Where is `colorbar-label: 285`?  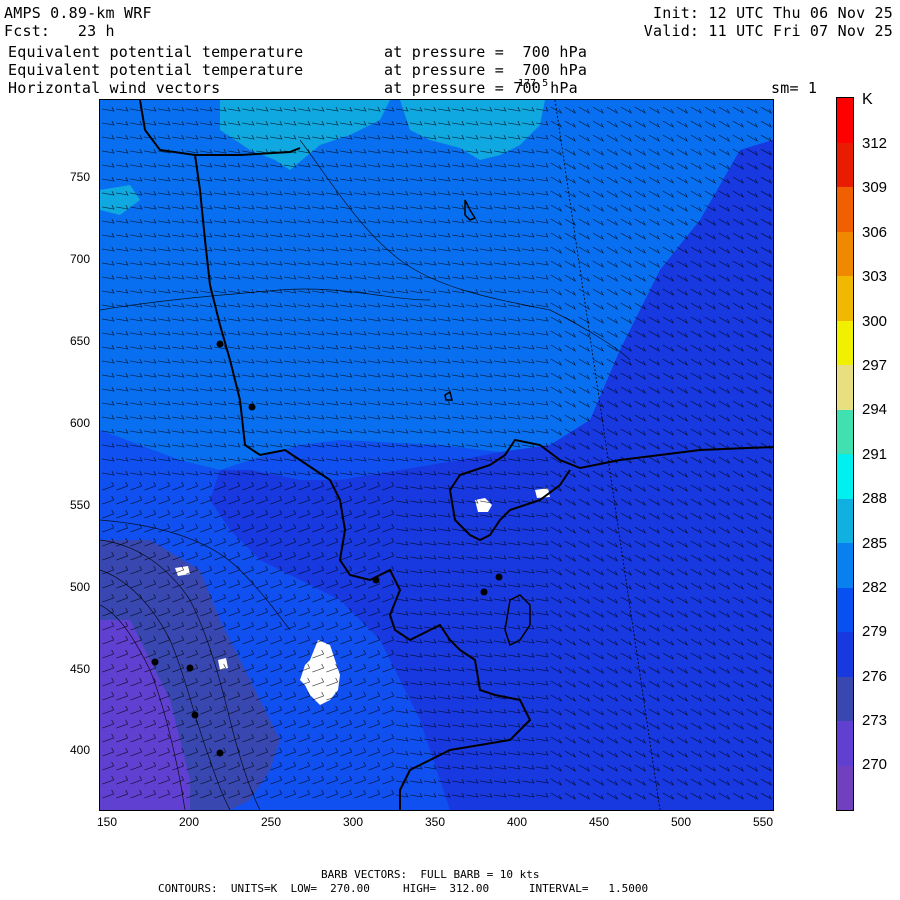 colorbar-label: 285 is located at coordinates (875, 543).